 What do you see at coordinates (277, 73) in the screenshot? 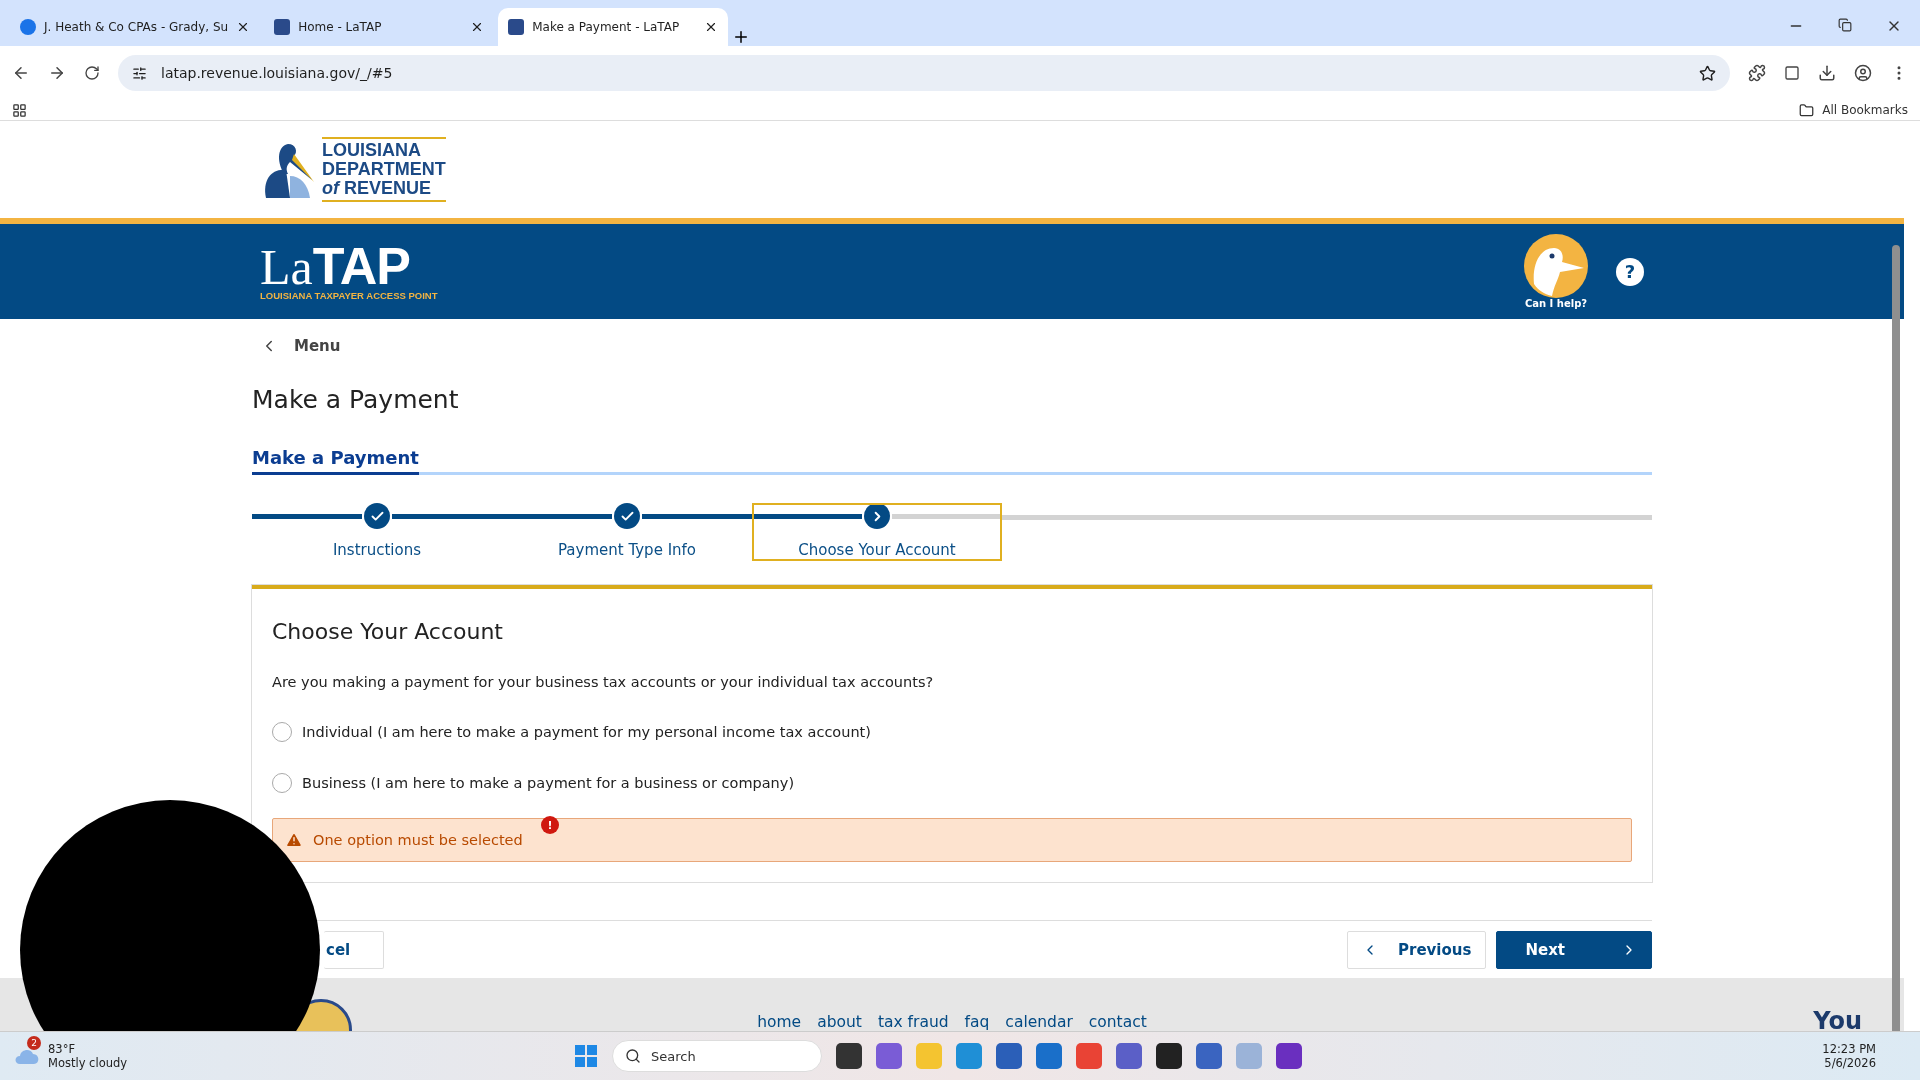
I see `url-text: latap.revenue.louisiana.gov/_/#5` at bounding box center [277, 73].